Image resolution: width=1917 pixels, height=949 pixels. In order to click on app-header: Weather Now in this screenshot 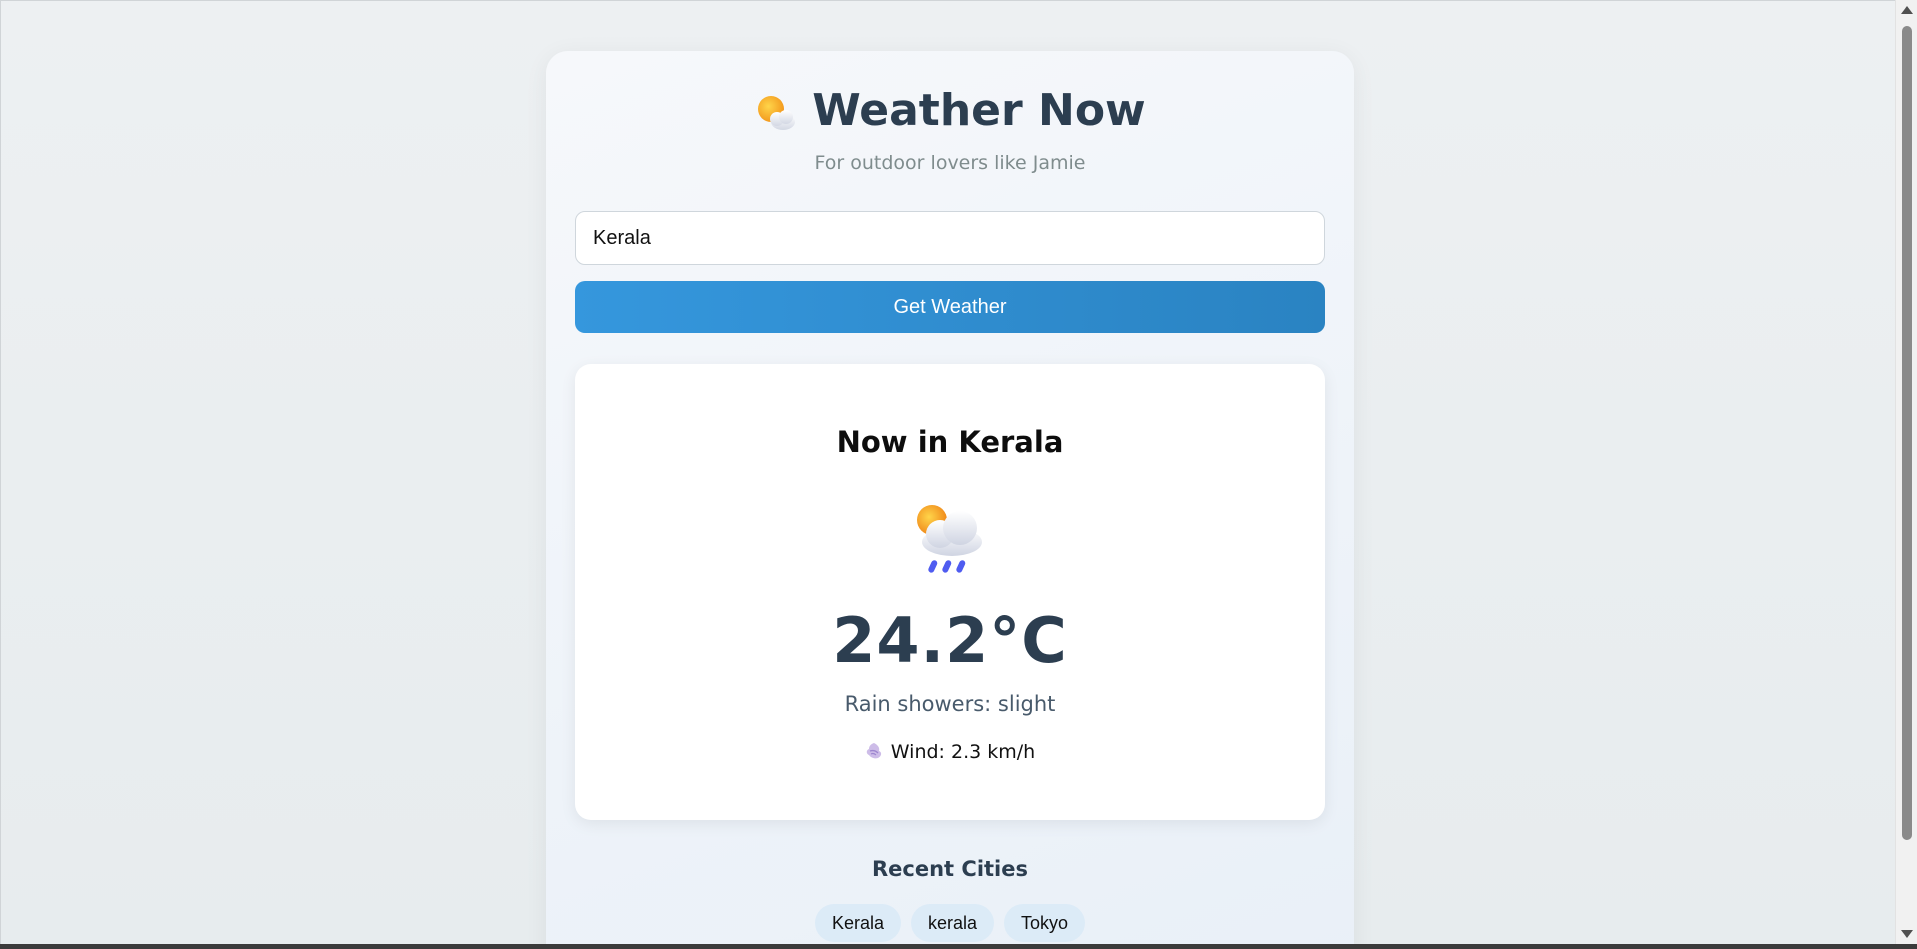, I will do `click(950, 111)`.